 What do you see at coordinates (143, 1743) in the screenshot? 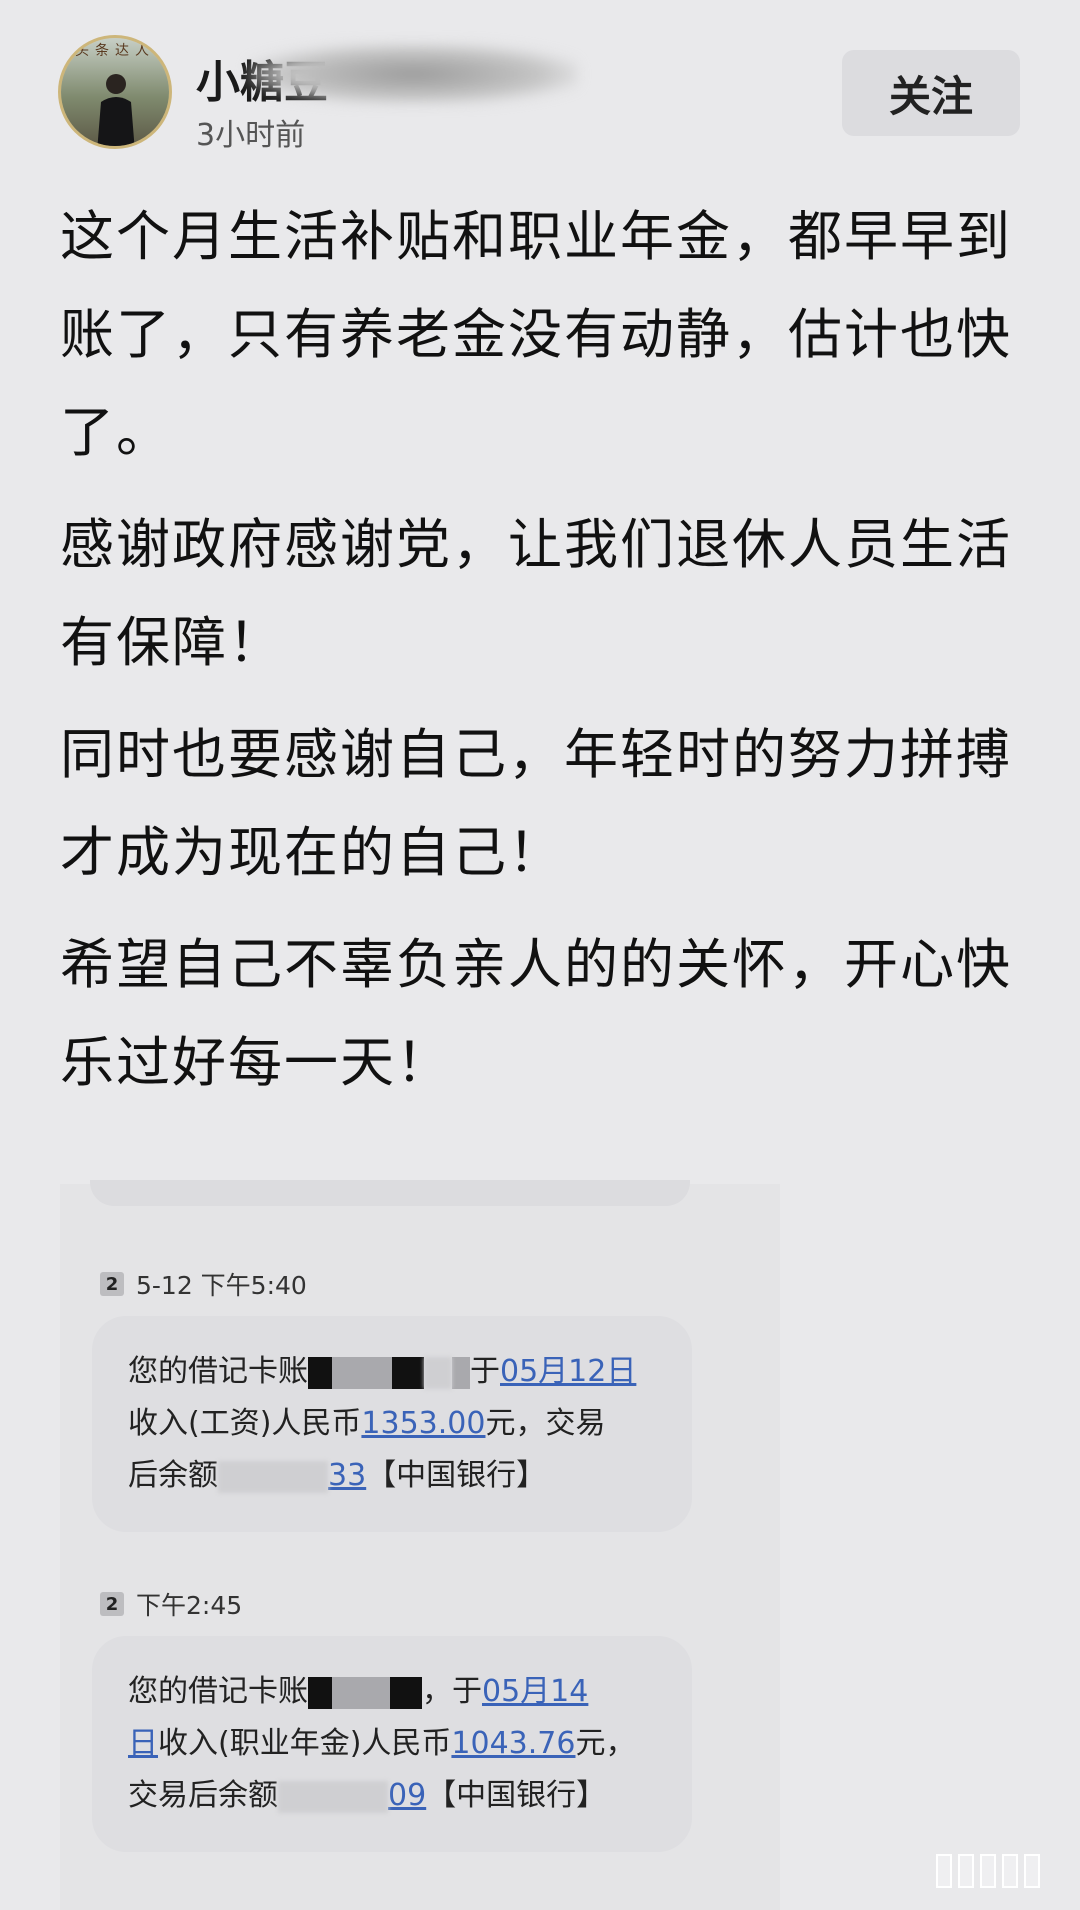
I see `date-link: 日` at bounding box center [143, 1743].